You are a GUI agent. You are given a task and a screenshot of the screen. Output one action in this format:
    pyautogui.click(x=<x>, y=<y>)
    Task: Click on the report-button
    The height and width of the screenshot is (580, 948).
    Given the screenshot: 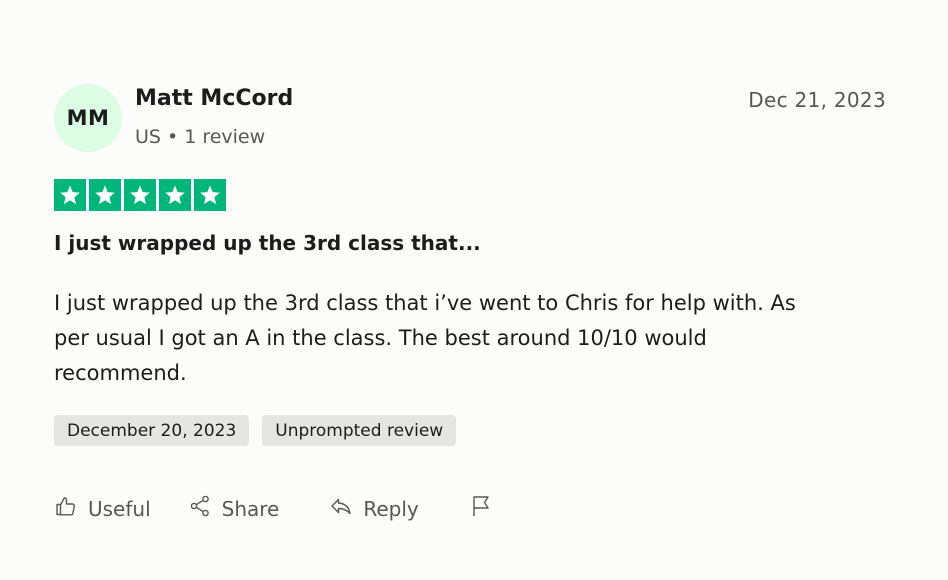 What is the action you would take?
    pyautogui.click(x=481, y=508)
    